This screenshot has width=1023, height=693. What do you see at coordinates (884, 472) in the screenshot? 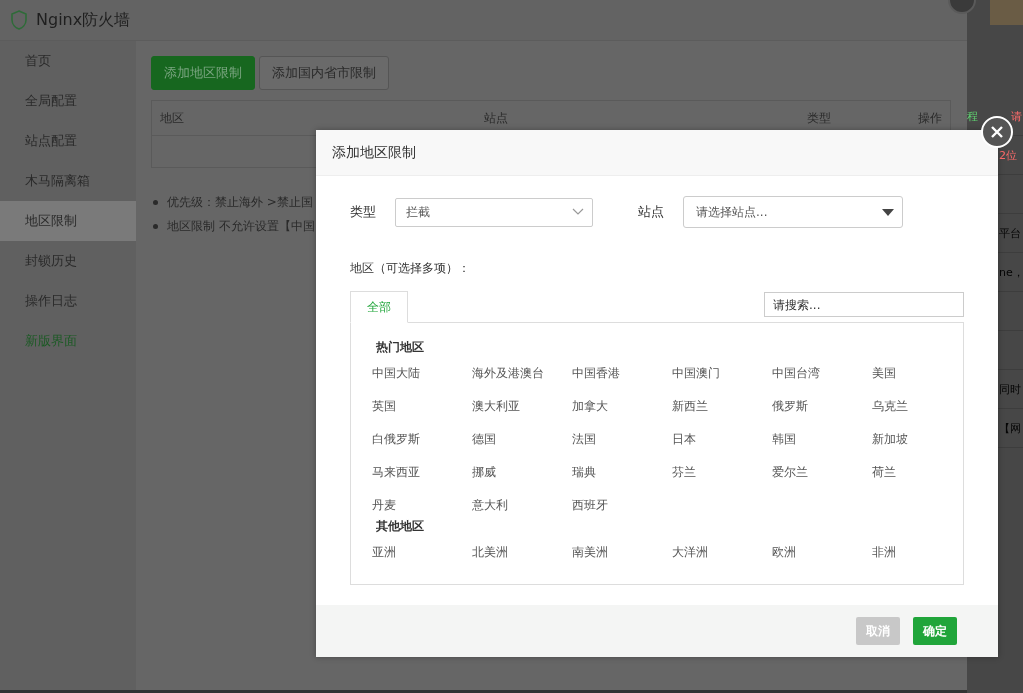
I see `region-option: 荷兰` at bounding box center [884, 472].